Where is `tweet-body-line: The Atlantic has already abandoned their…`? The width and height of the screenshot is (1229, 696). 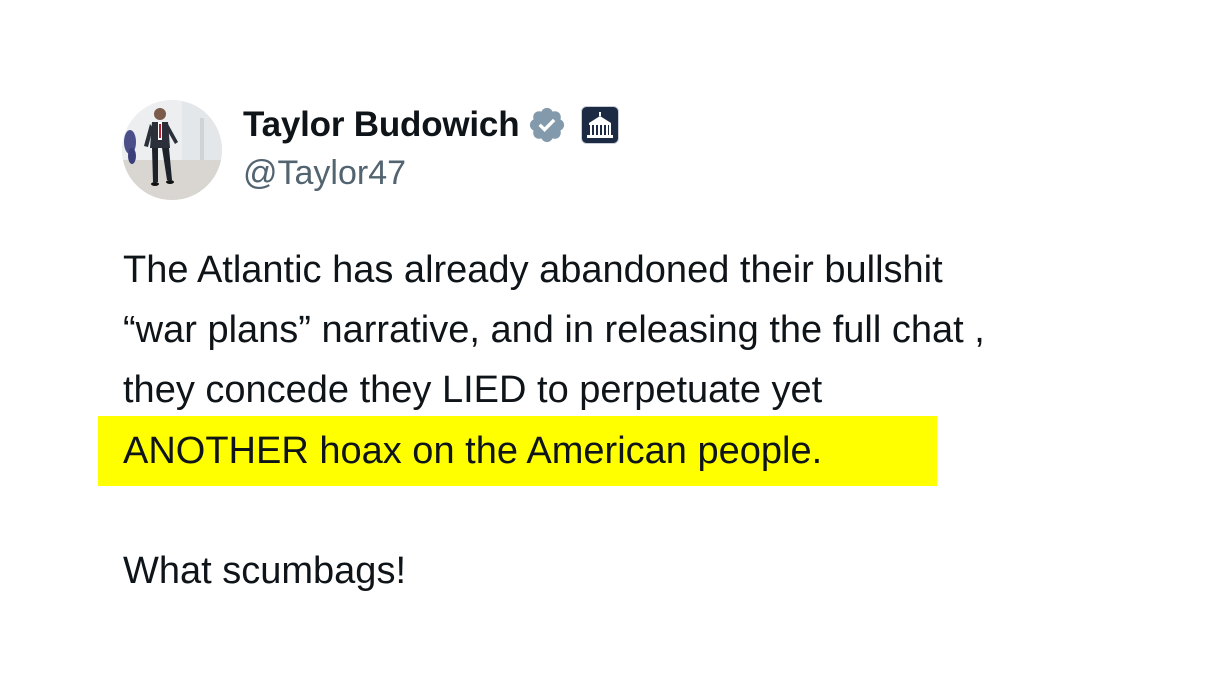
tweet-body-line: The Atlantic has already abandoned their… is located at coordinates (533, 270).